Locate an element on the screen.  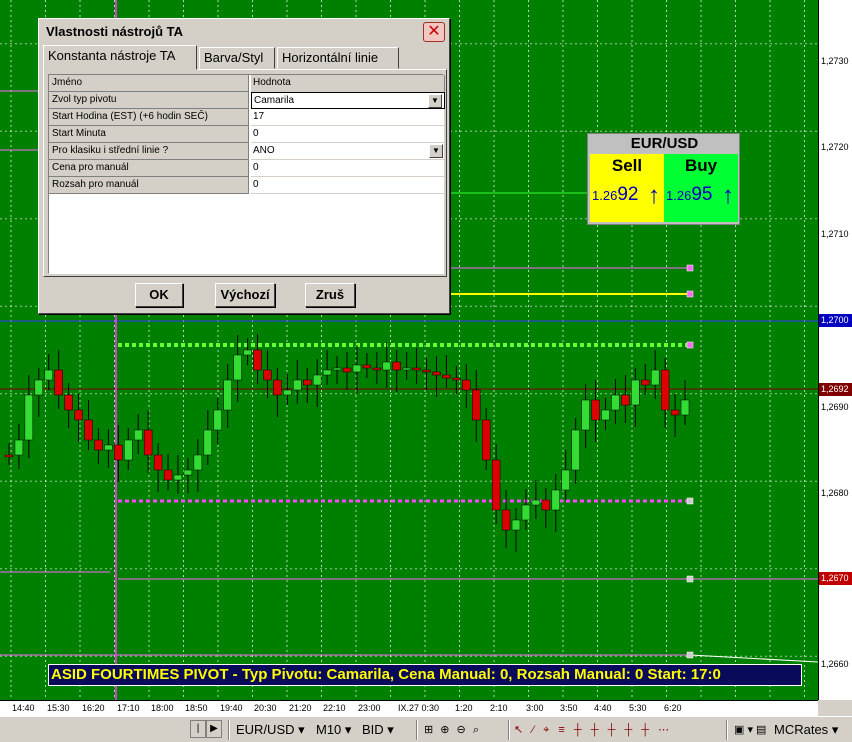
symbol-select: EUR/USD ▾ is located at coordinates (270, 730).